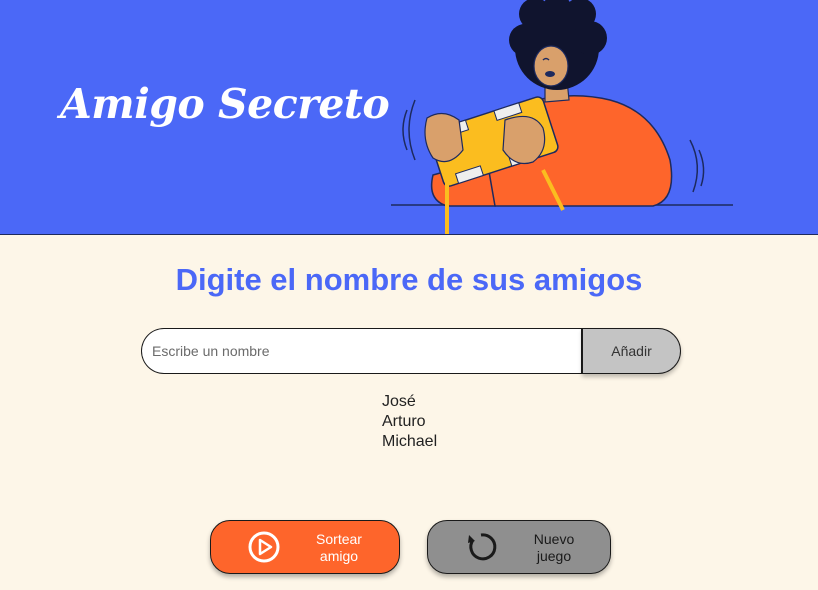 This screenshot has height=590, width=818. What do you see at coordinates (482, 547) in the screenshot?
I see `refresh-icon` at bounding box center [482, 547].